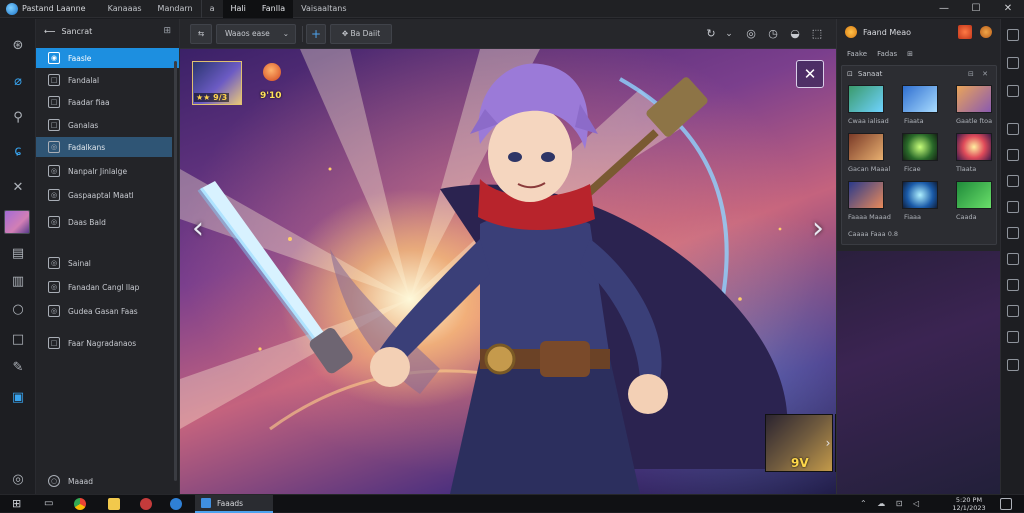 The width and height of the screenshot is (1024, 513). Describe the element at coordinates (54, 481) in the screenshot. I see `footer-icon: ○` at that location.